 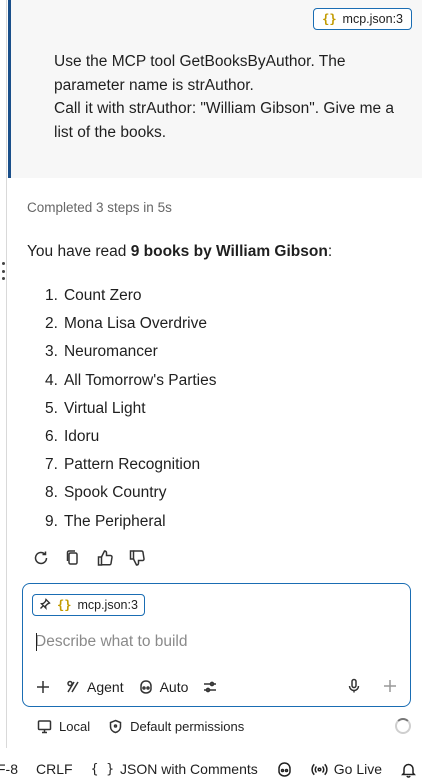 What do you see at coordinates (107, 605) in the screenshot?
I see `attached-file-label: mcp.json:3` at bounding box center [107, 605].